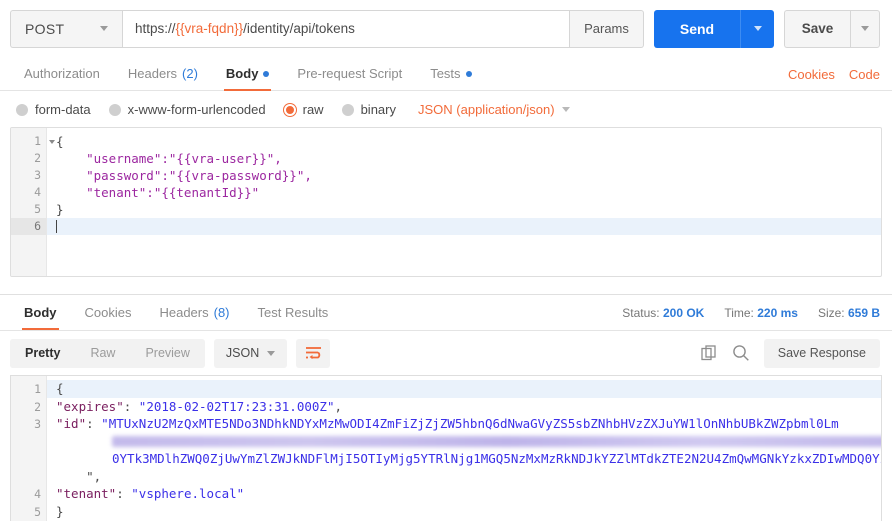 This screenshot has height=530, width=892. Describe the element at coordinates (641, 312) in the screenshot. I see `status-label: Status:` at that location.